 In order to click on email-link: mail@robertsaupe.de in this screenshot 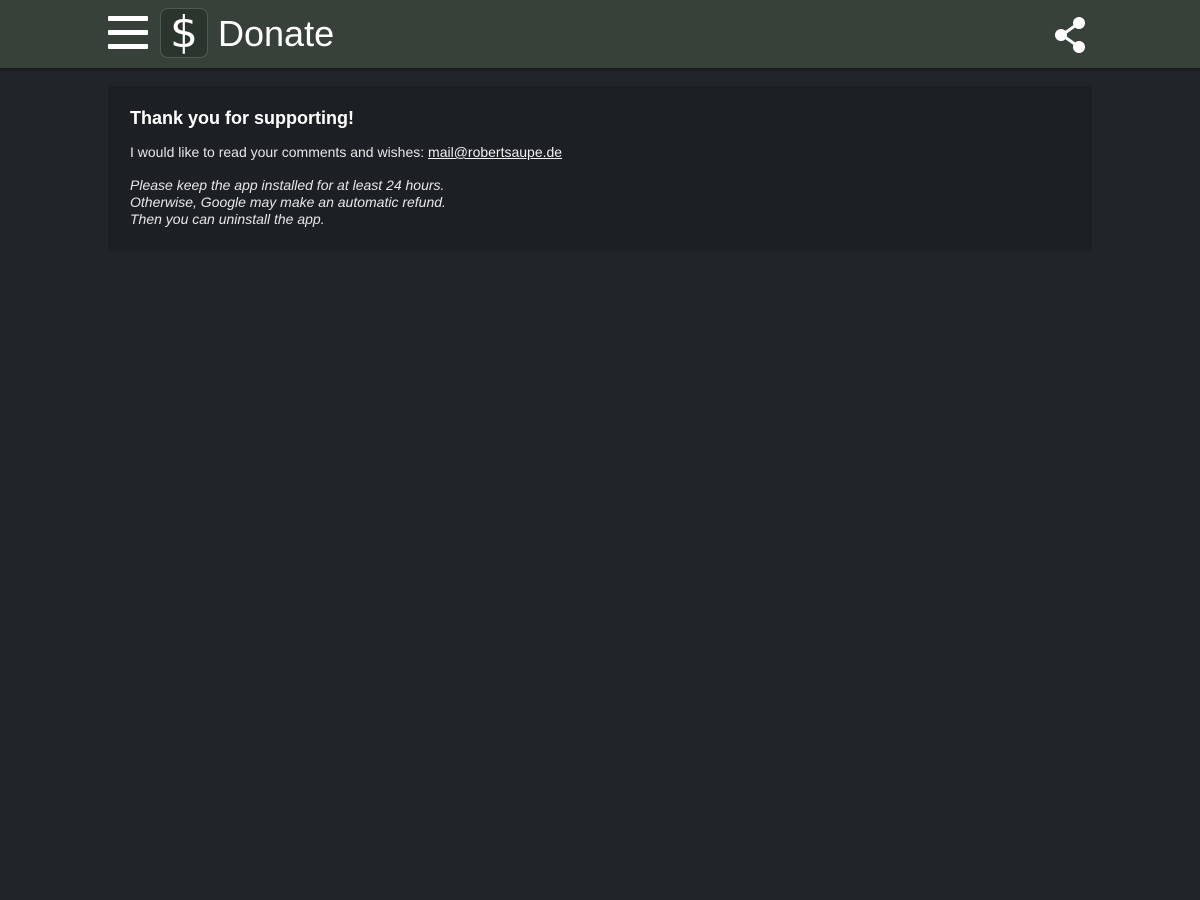, I will do `click(495, 152)`.